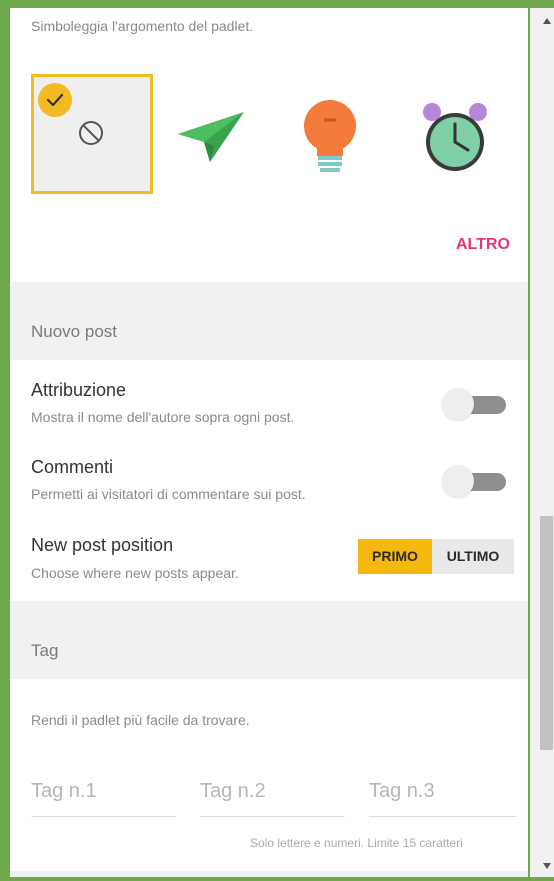  I want to click on alarm-clock-icon, so click(455, 137).